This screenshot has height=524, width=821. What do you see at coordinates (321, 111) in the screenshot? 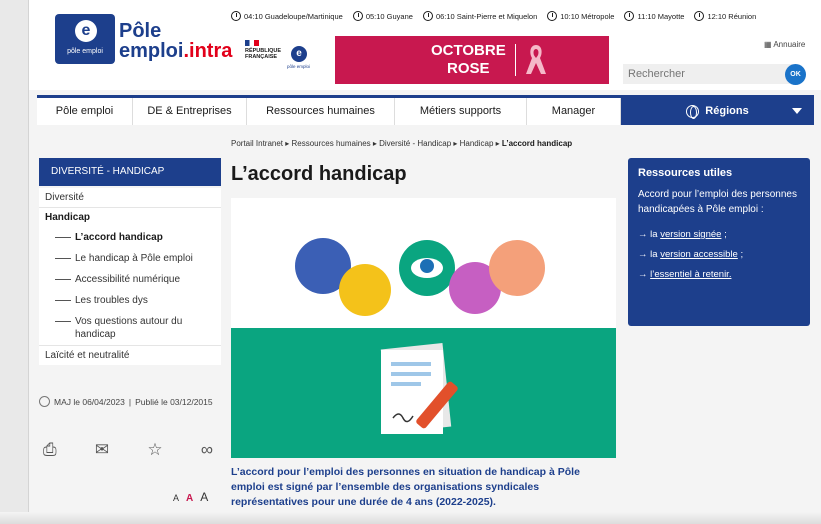
I see `nav-item-ressources-humaines: Ressources humaines` at bounding box center [321, 111].